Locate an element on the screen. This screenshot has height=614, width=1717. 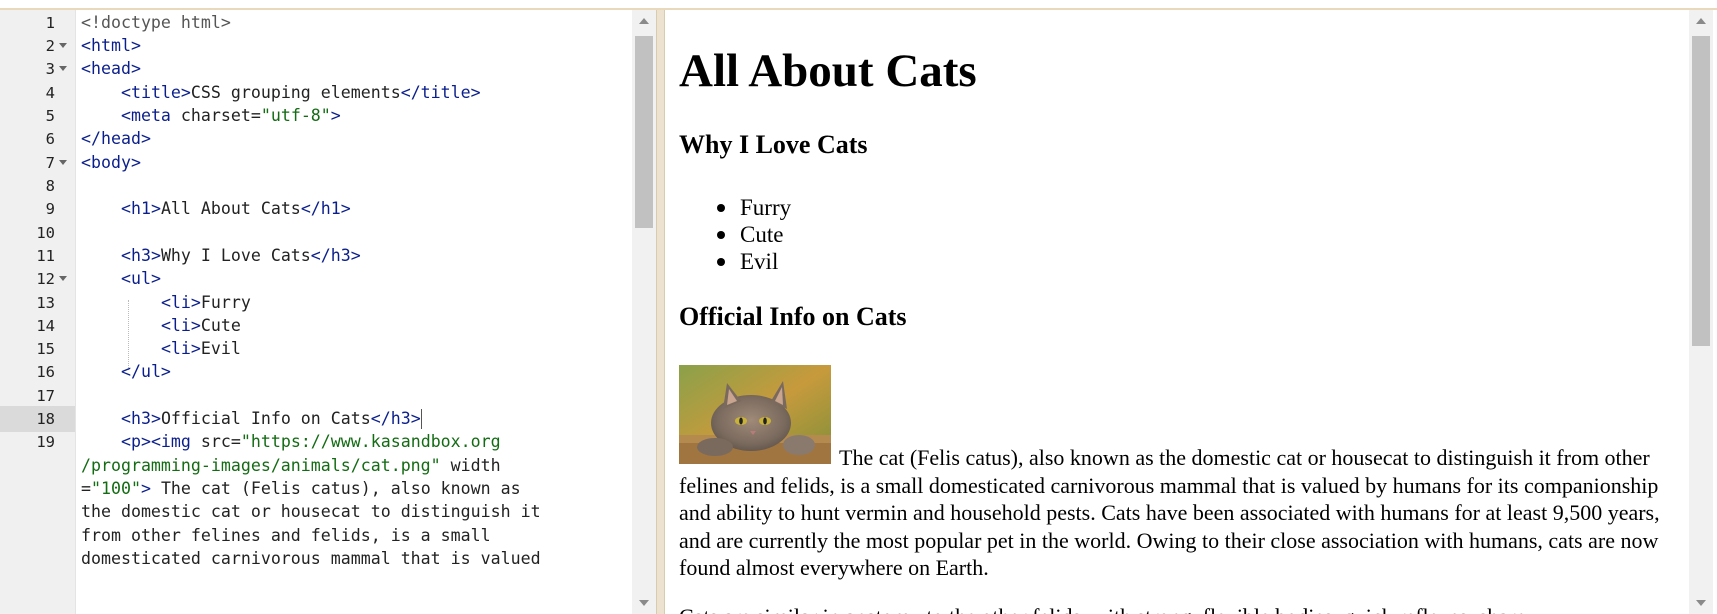
line-number: 12 is located at coordinates (45, 279).